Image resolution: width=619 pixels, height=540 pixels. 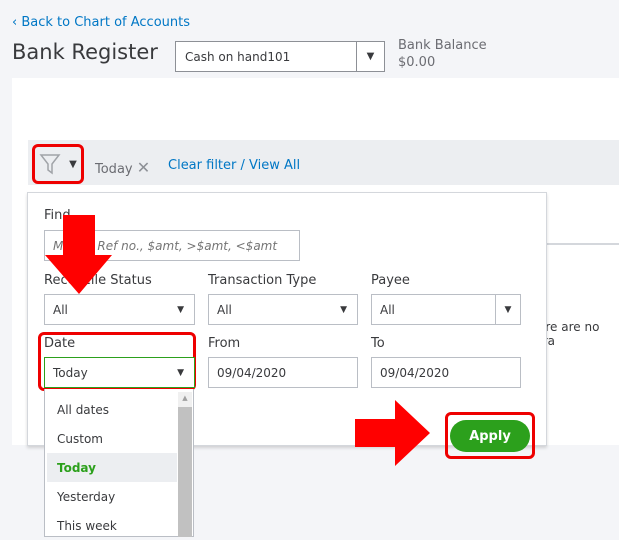 What do you see at coordinates (185, 472) in the screenshot?
I see `scrollbar-thumb` at bounding box center [185, 472].